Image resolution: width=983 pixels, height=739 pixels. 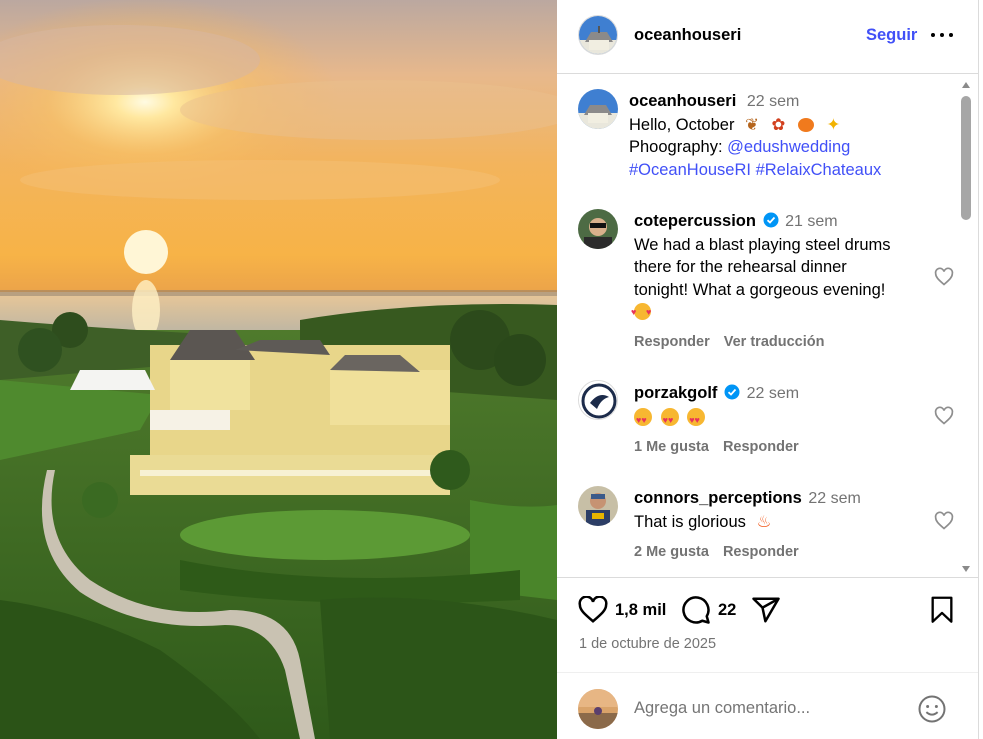 I want to click on comment-actions: 1 Me gusta Responder, so click(x=723, y=447).